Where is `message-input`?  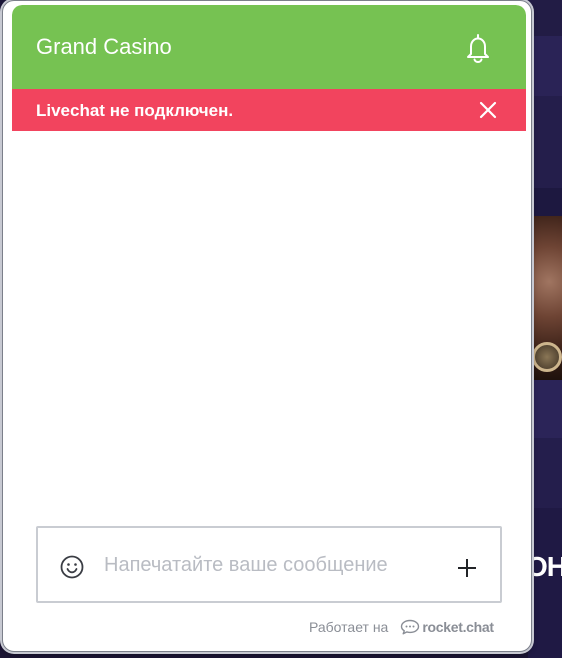 message-input is located at coordinates (264, 565).